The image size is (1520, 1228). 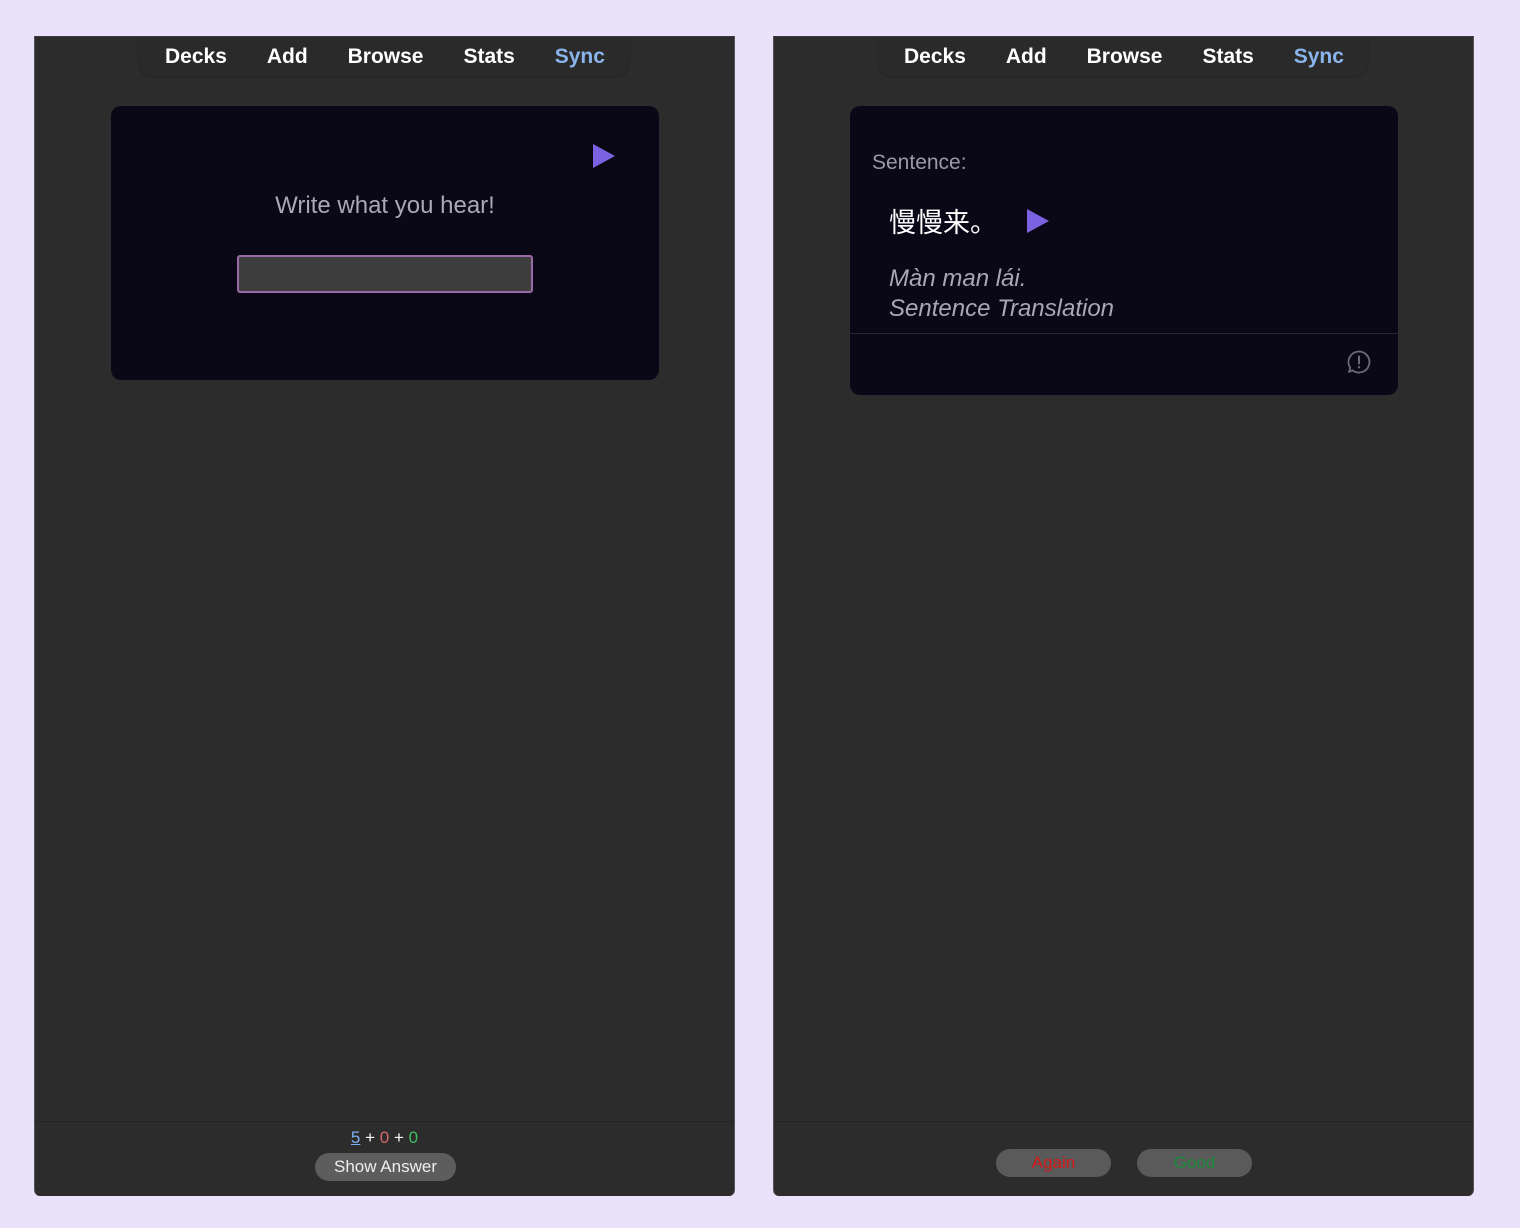 I want to click on good-button: Good, so click(x=1194, y=1163).